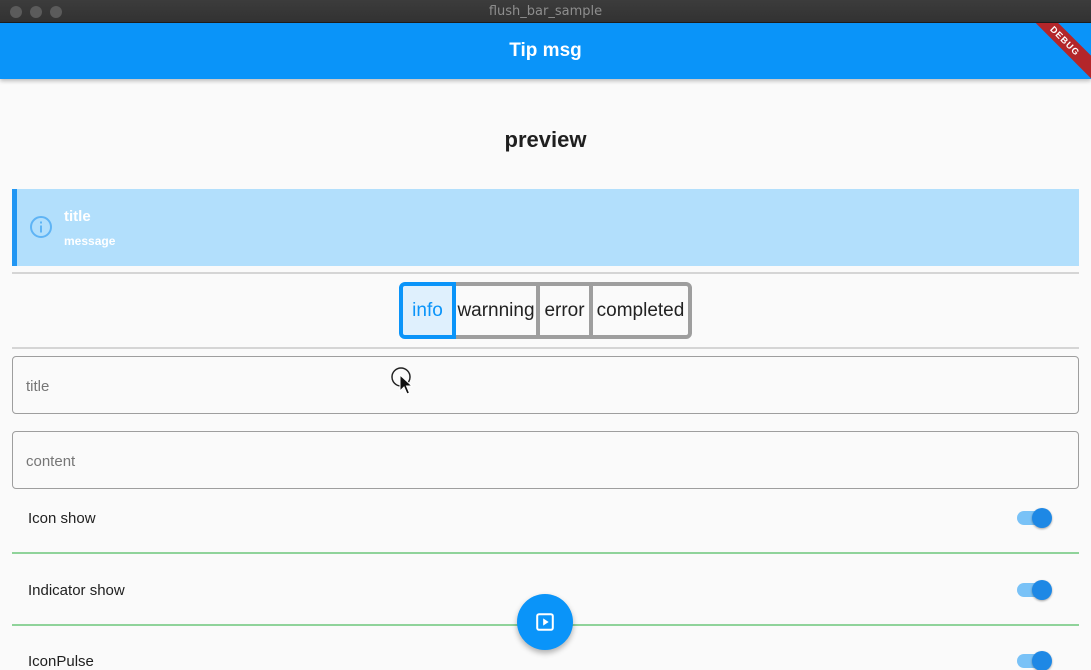 This screenshot has height=670, width=1091. I want to click on window-titlebar: flush_bar_sample, so click(545, 11).